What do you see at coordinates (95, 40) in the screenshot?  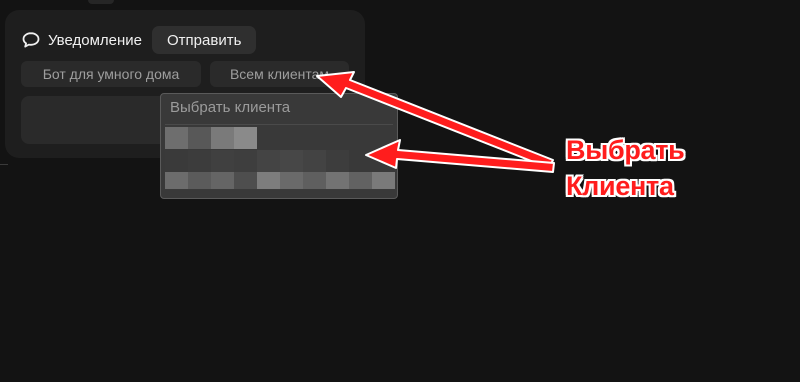 I see `notification-title: Уведомление` at bounding box center [95, 40].